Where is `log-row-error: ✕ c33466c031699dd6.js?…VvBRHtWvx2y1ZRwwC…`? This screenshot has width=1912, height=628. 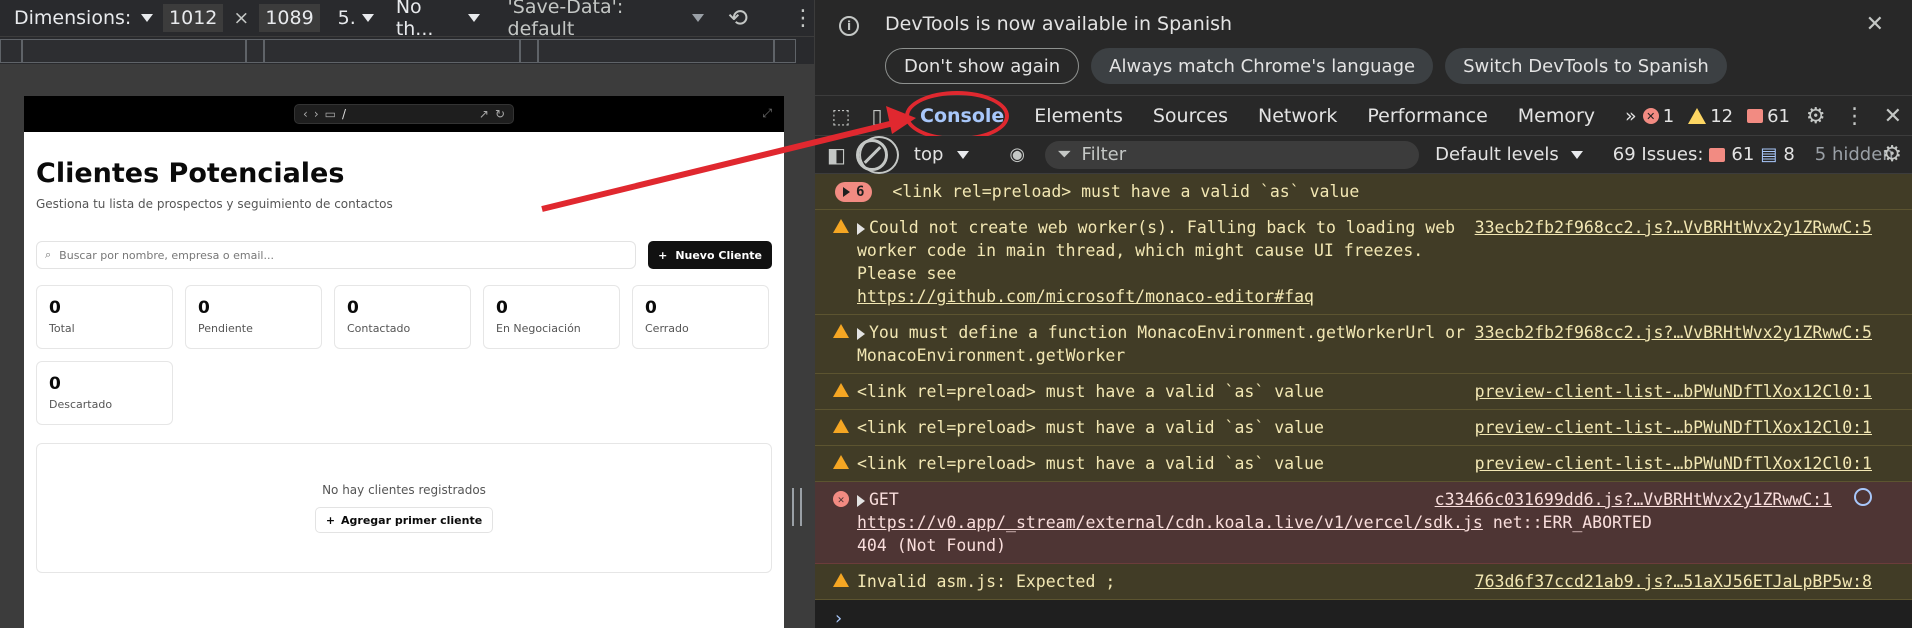 log-row-error: ✕ c33466c031699dd6.js?…VvBRHtWvx2y1ZRwwC… is located at coordinates (1363, 523).